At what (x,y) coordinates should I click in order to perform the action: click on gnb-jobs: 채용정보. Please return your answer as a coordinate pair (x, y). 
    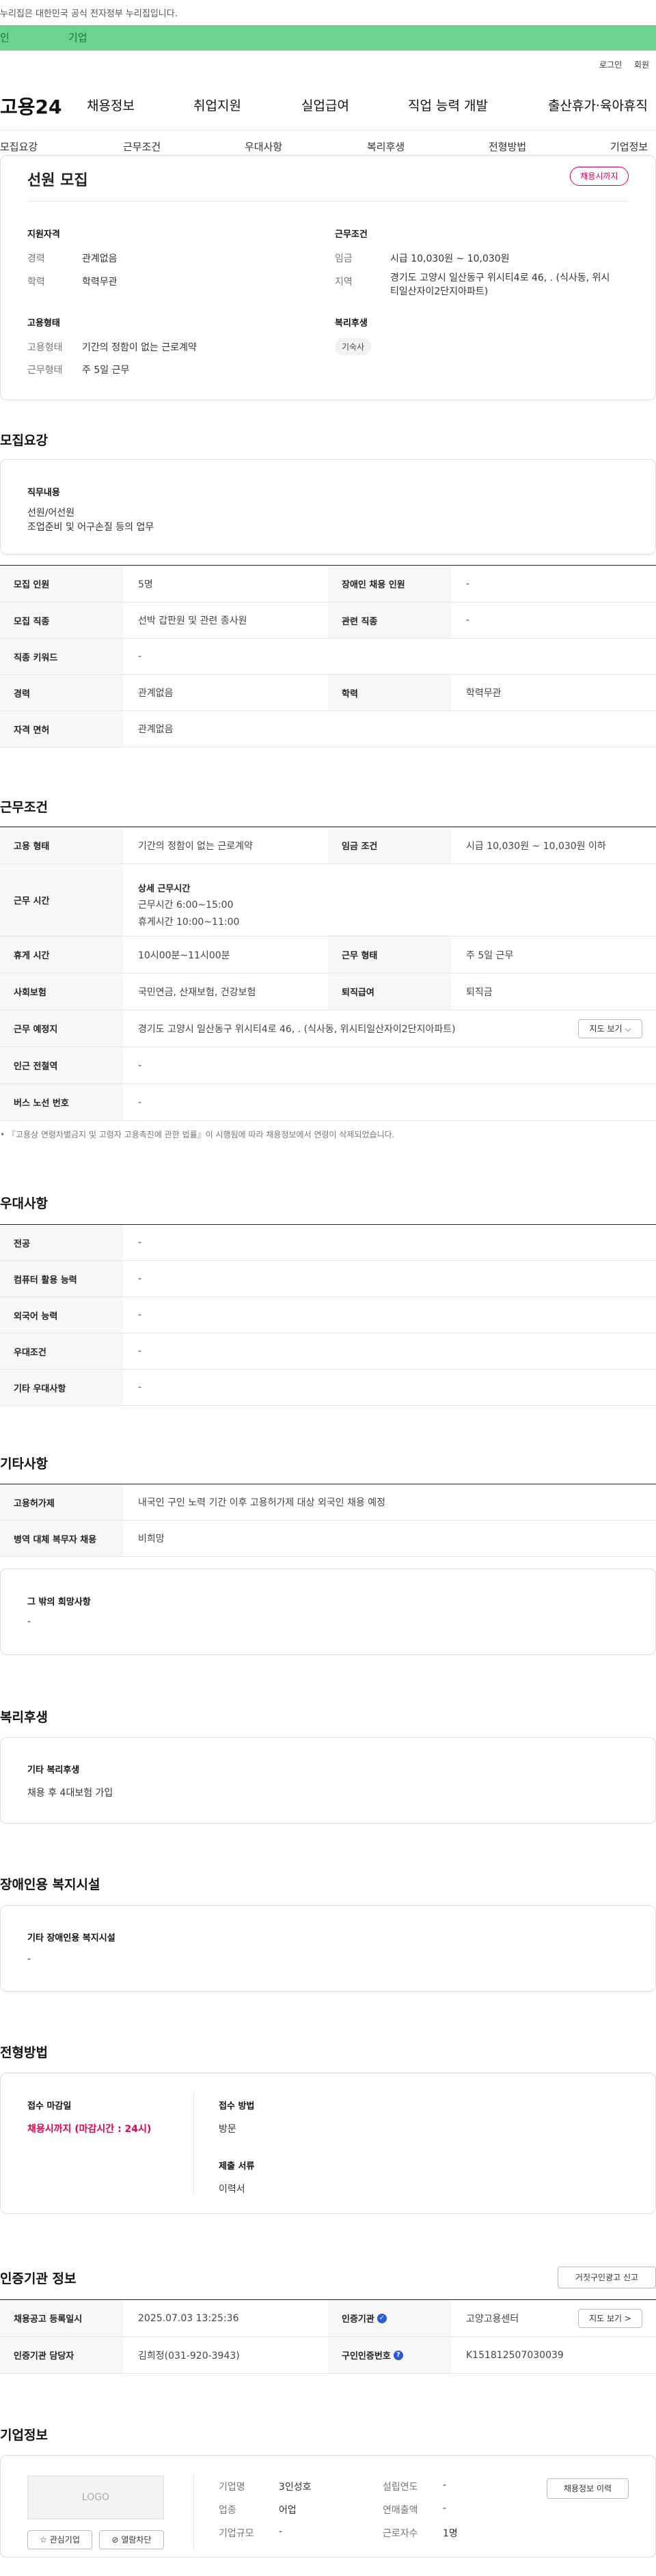
    Looking at the image, I should click on (111, 105).